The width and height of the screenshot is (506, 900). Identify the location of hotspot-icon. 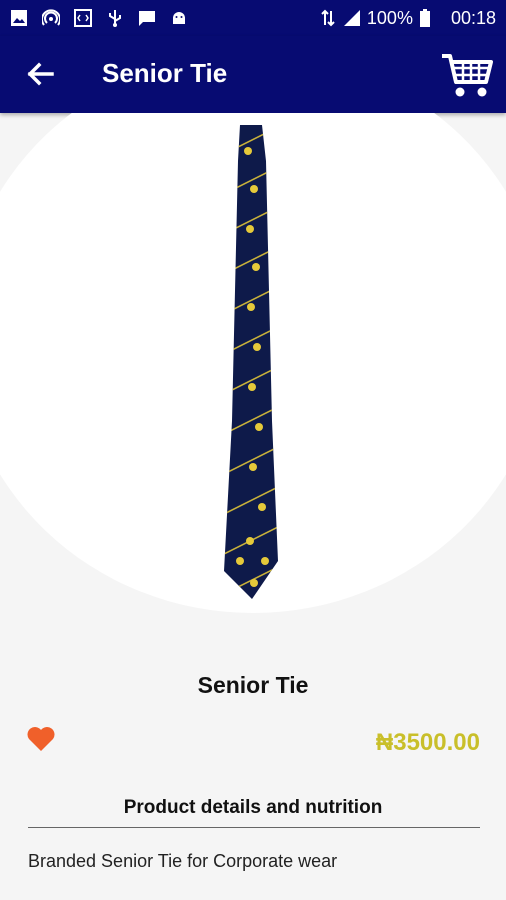
(51, 17).